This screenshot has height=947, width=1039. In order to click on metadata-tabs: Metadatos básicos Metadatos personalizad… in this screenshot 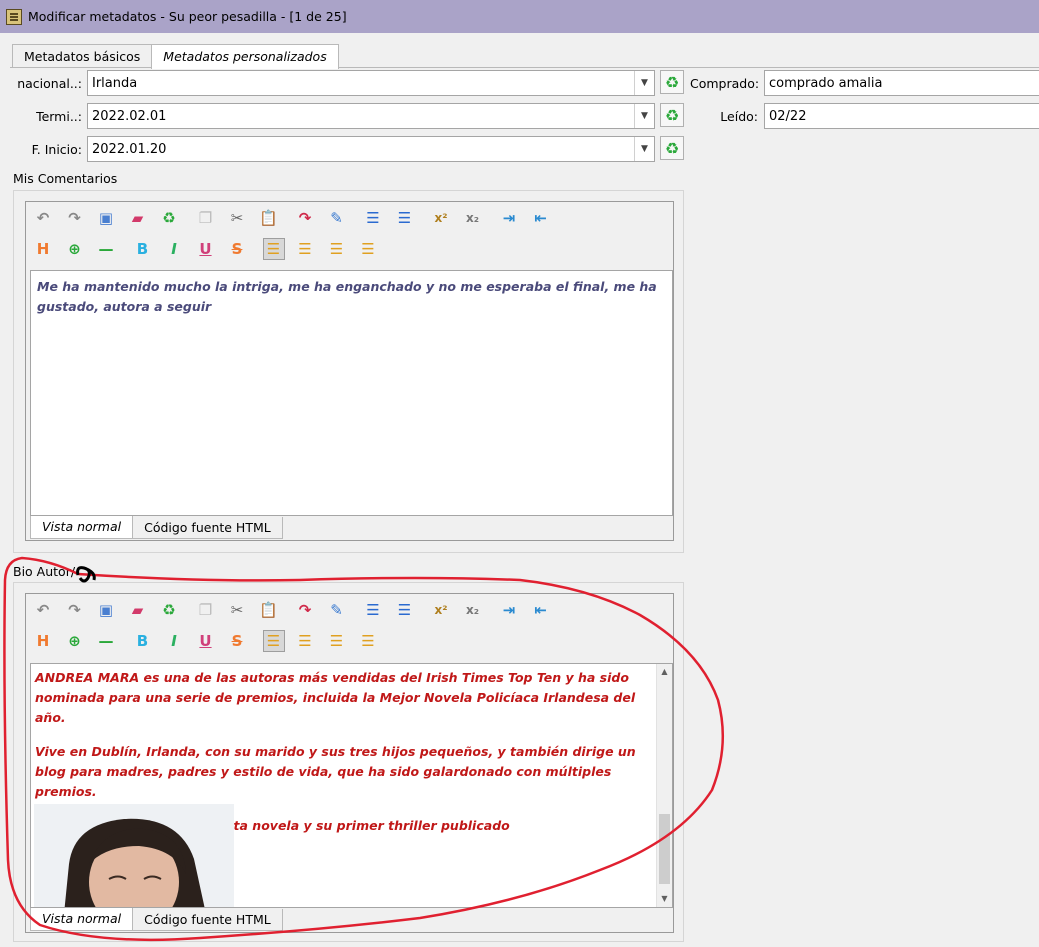, I will do `click(175, 56)`.